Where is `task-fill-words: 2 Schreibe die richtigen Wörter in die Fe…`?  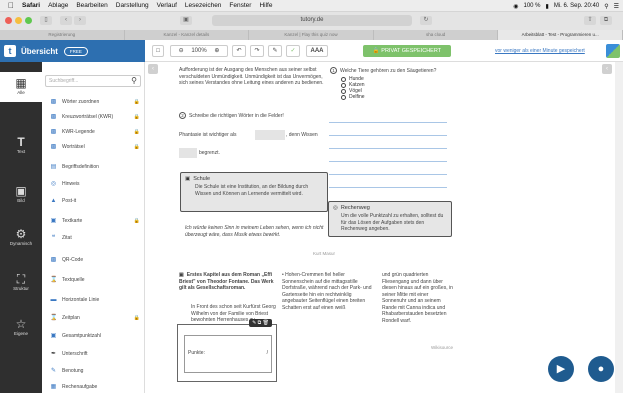 task-fill-words: 2 Schreibe die richtigen Wörter in die Fe… is located at coordinates (254, 116).